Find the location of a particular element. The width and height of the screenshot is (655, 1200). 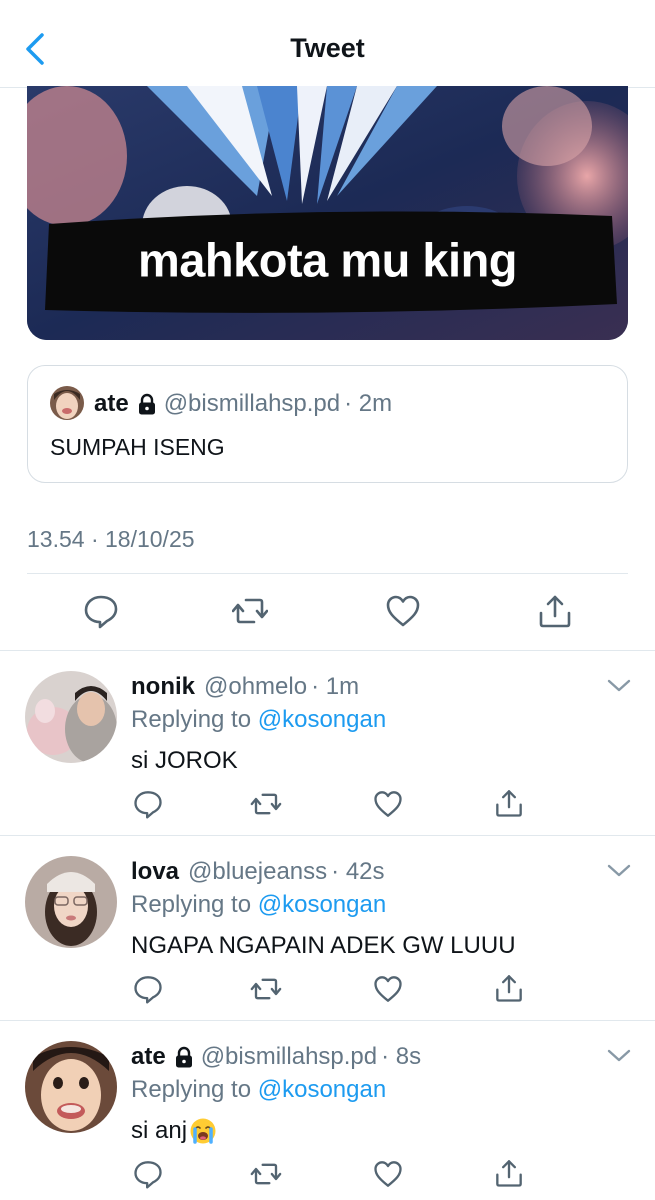

reply-text-content: si anj is located at coordinates (159, 1130).